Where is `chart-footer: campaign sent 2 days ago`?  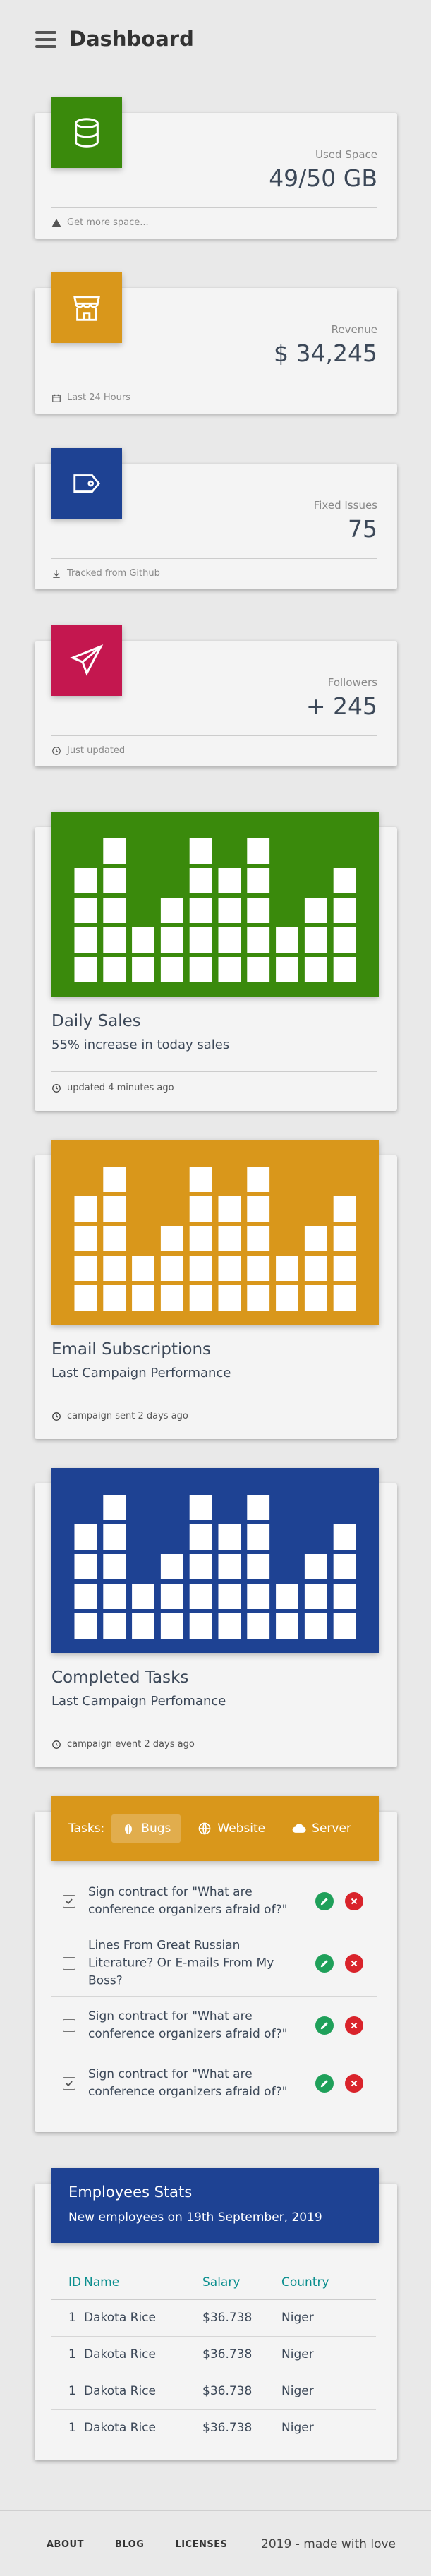 chart-footer: campaign sent 2 days ago is located at coordinates (119, 1416).